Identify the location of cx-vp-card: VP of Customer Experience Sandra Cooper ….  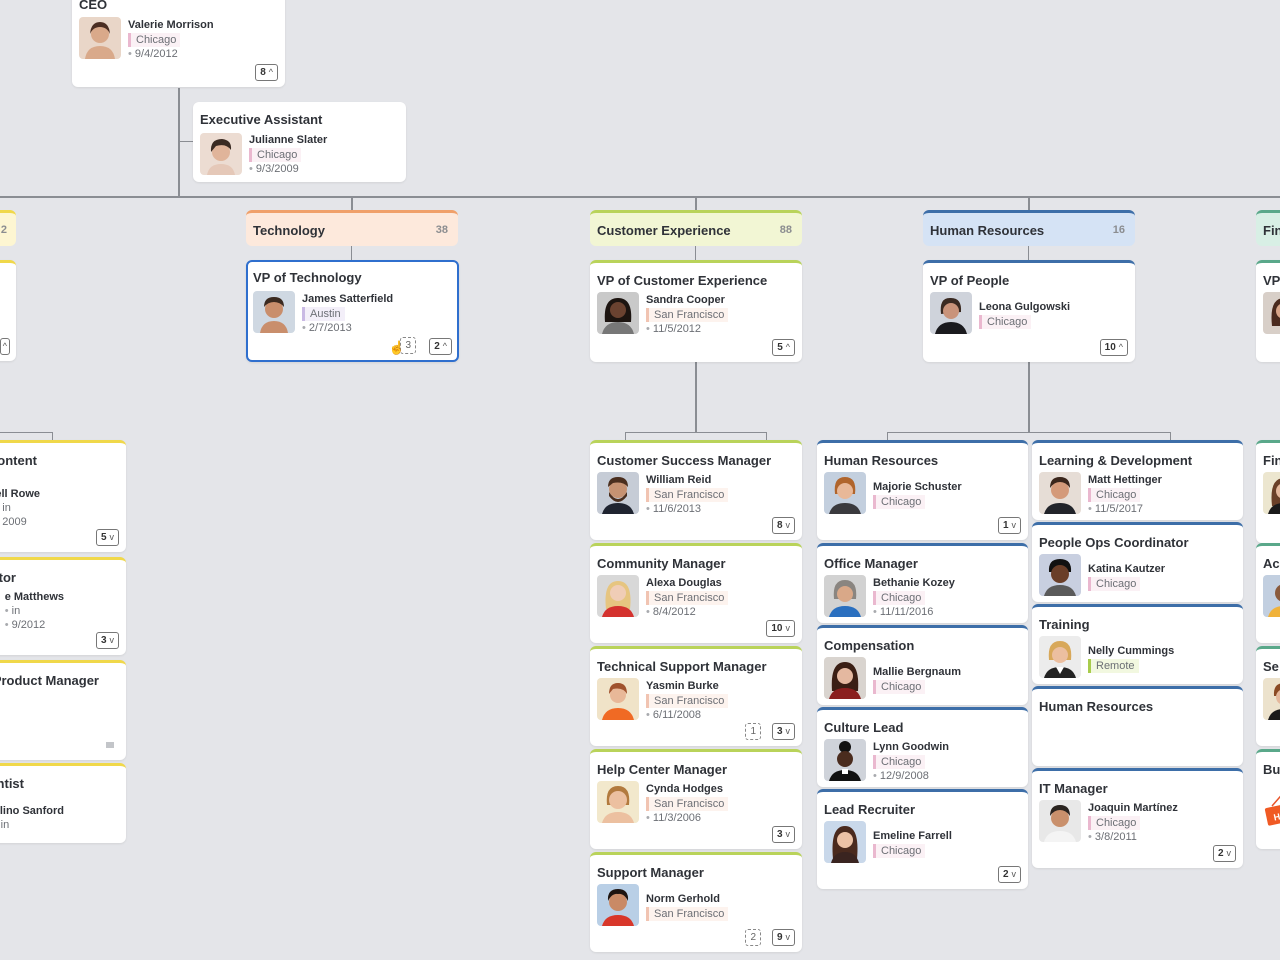
(696, 311).